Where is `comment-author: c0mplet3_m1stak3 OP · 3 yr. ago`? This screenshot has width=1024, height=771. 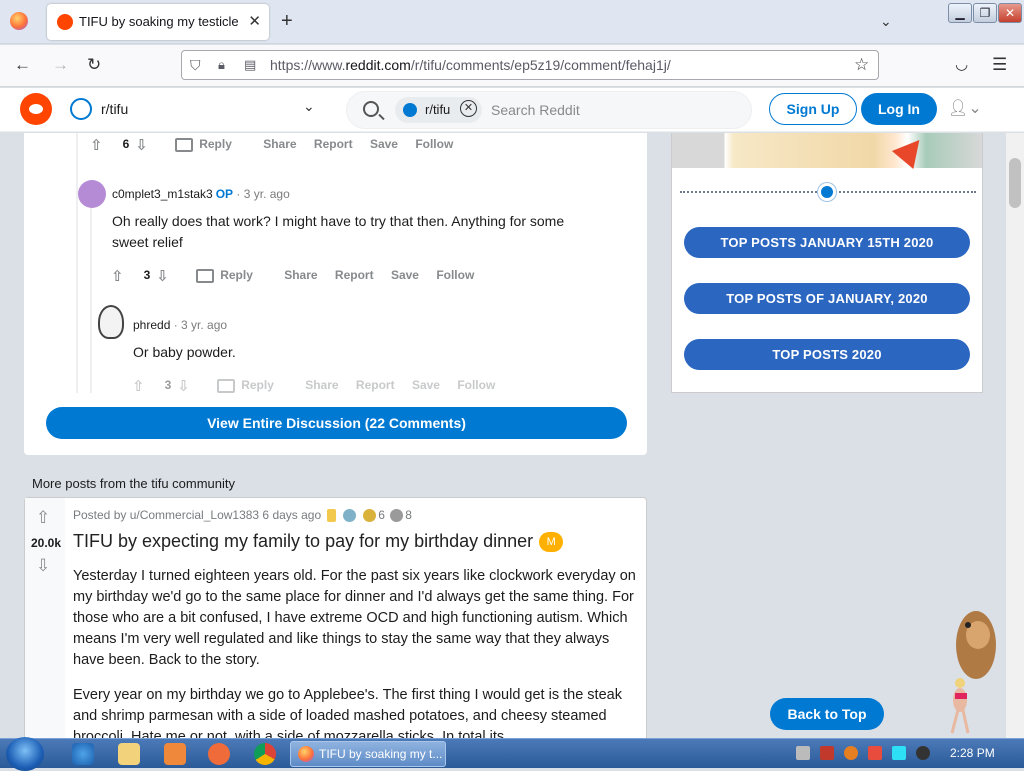
comment-author: c0mplet3_m1stak3 OP · 3 yr. ago is located at coordinates (201, 194).